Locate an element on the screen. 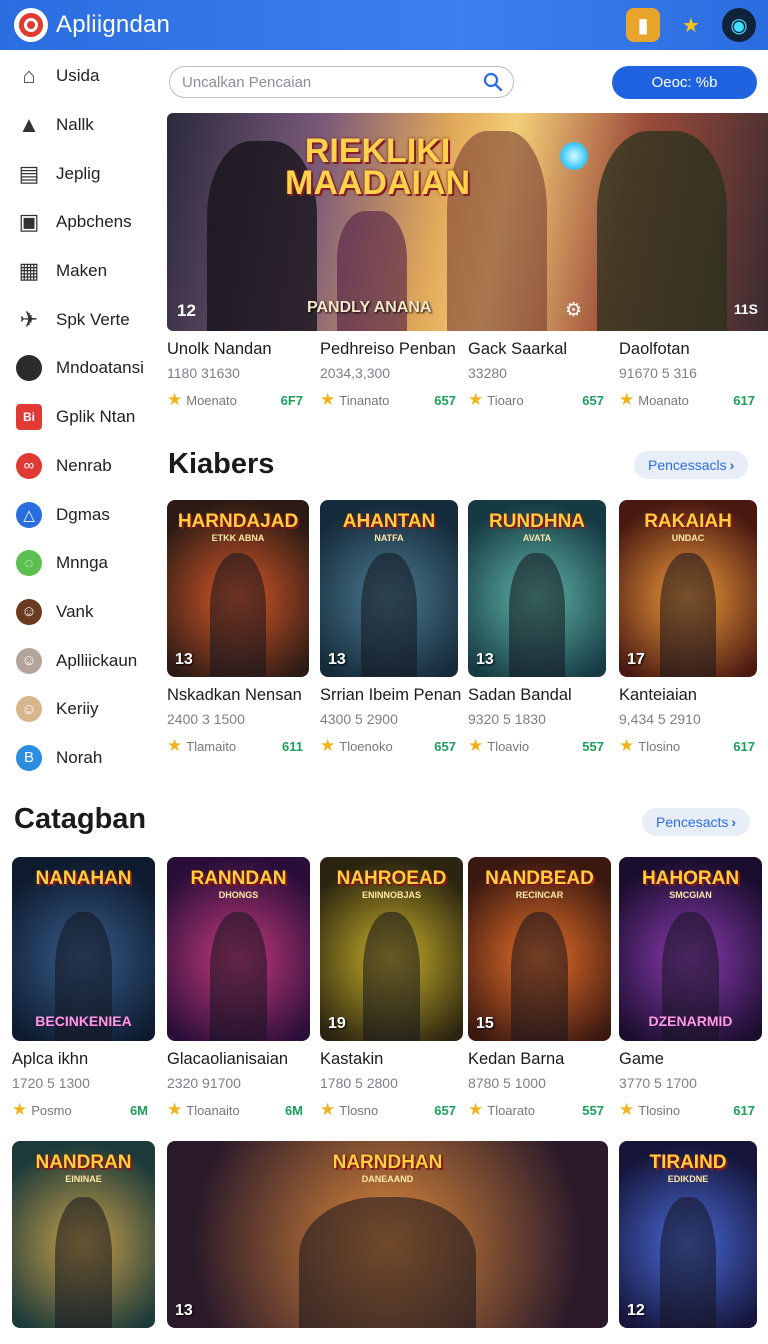 The width and height of the screenshot is (768, 1344). game-thumbnail: RAKAIAH UNDAC 17 is located at coordinates (688, 588).